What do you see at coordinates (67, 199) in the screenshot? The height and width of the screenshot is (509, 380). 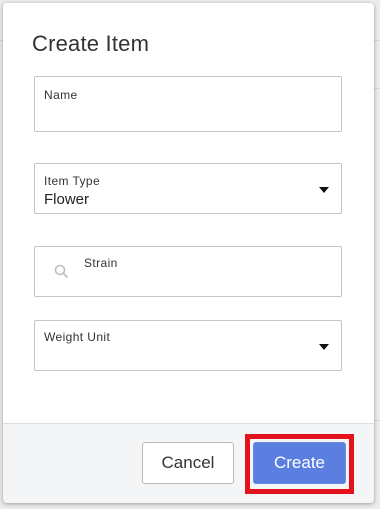 I see `item-type-value: Flower` at bounding box center [67, 199].